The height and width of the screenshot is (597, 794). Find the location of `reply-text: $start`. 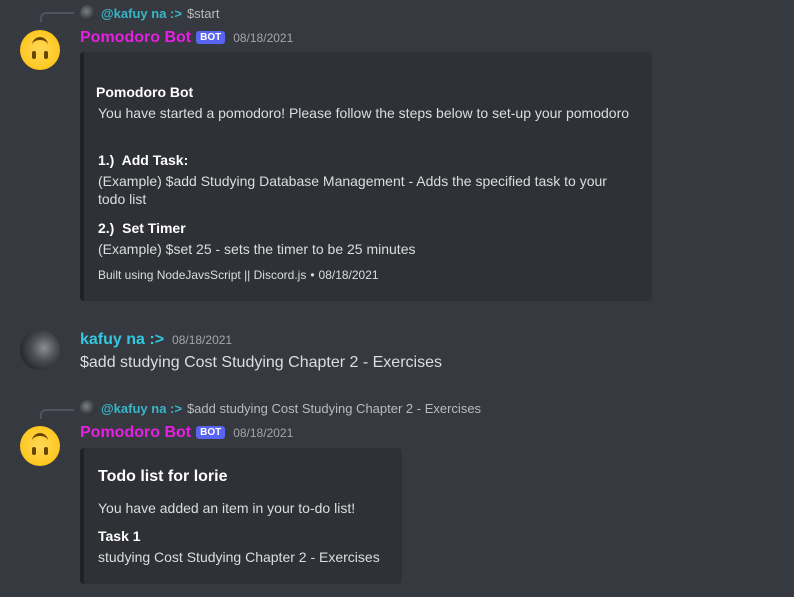

reply-text: $start is located at coordinates (203, 13).